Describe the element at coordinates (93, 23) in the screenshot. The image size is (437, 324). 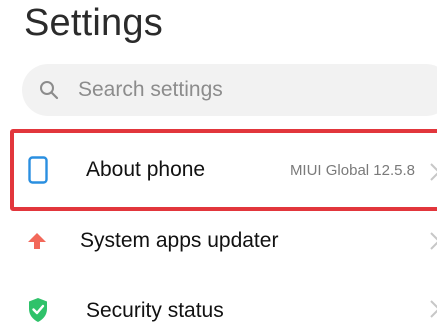
I see `page-title: Settings` at that location.